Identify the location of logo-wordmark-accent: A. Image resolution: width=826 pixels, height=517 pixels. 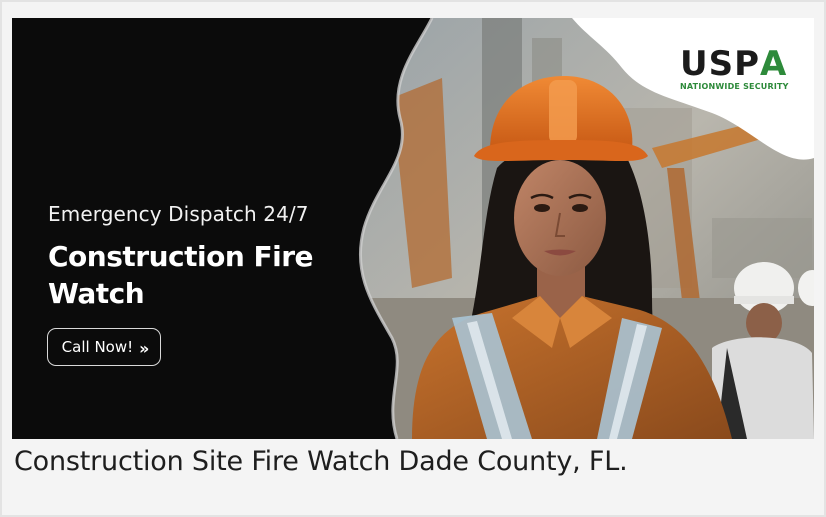
(774, 64).